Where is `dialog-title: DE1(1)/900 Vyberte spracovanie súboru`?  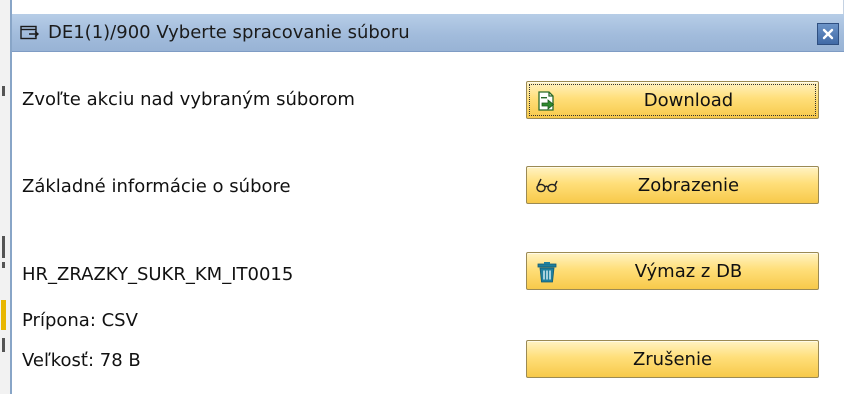
dialog-title: DE1(1)/900 Vyberte spracovanie súboru is located at coordinates (229, 32).